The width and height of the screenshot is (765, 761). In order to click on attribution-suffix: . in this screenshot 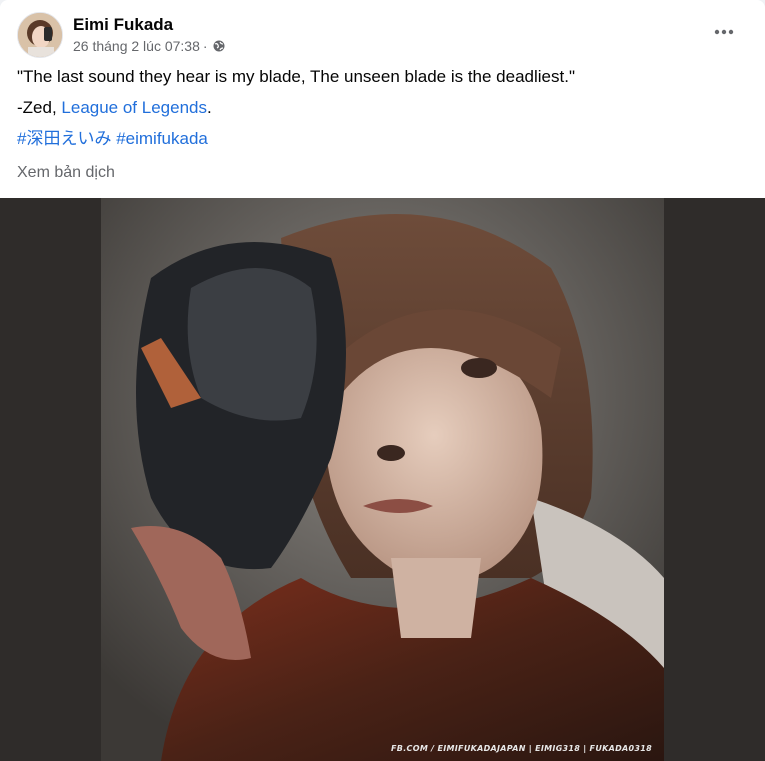, I will do `click(209, 107)`.